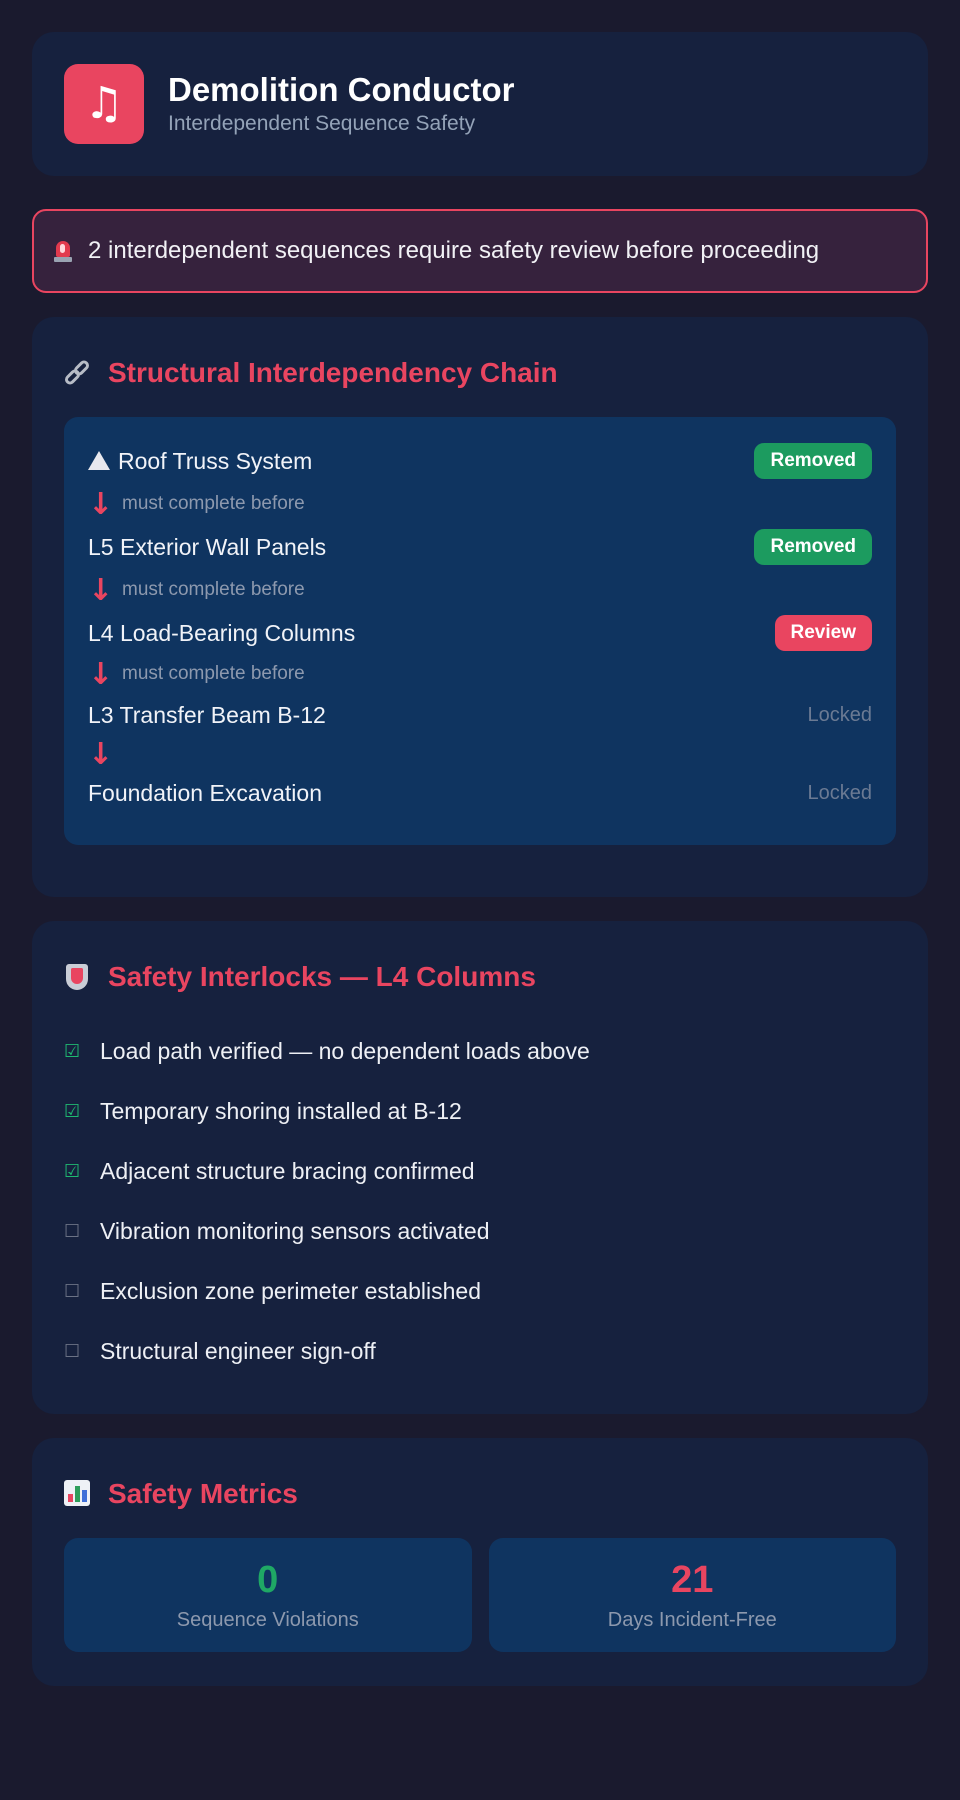 The height and width of the screenshot is (1800, 960). I want to click on metric-label: Sequence Violations, so click(267, 1619).